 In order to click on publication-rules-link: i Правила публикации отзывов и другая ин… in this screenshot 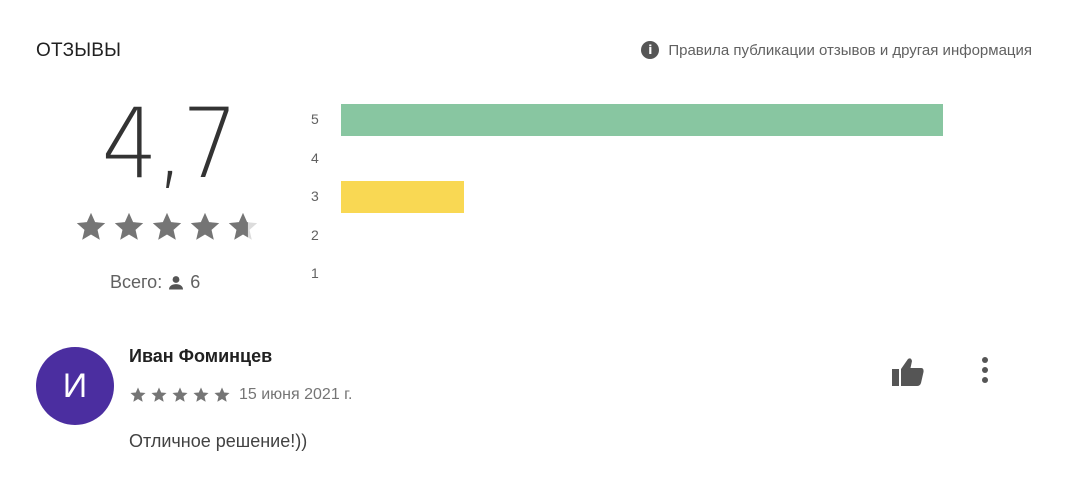, I will do `click(836, 50)`.